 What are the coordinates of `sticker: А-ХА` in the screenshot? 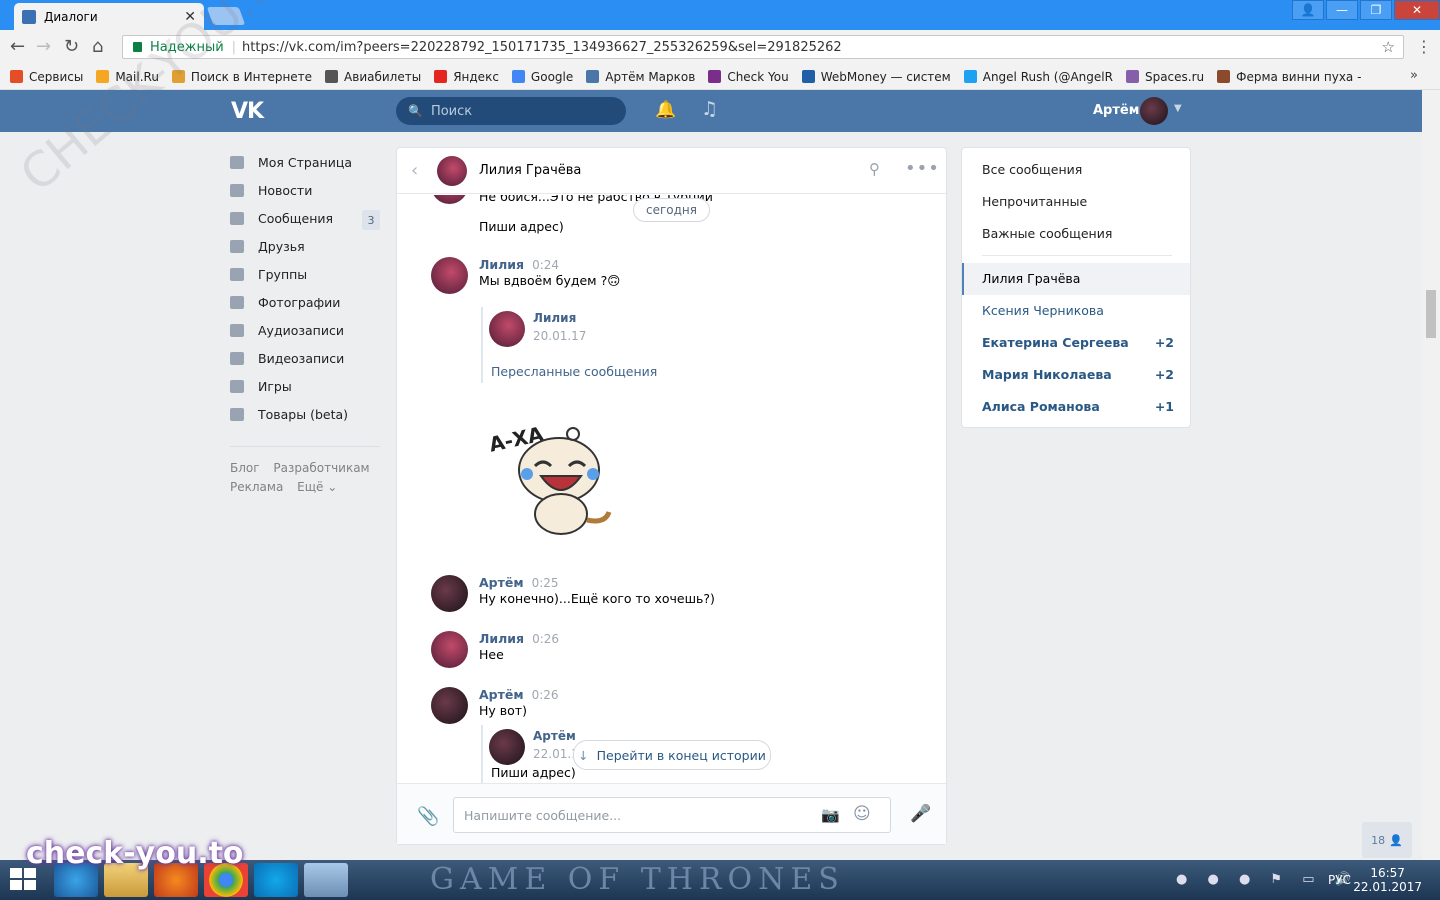 It's located at (552, 475).